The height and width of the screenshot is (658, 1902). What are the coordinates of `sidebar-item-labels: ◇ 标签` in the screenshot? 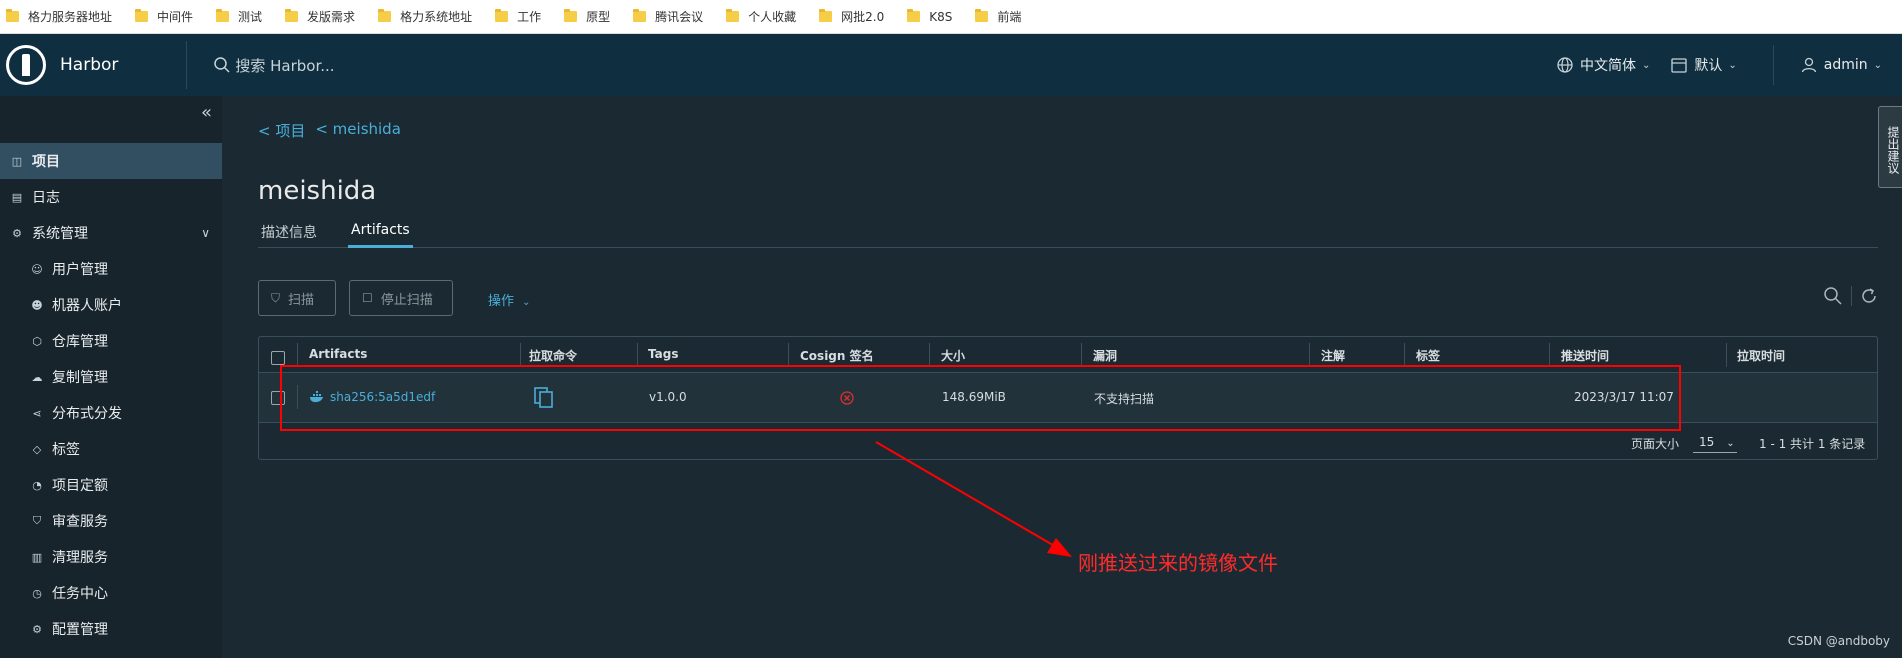 It's located at (111, 449).